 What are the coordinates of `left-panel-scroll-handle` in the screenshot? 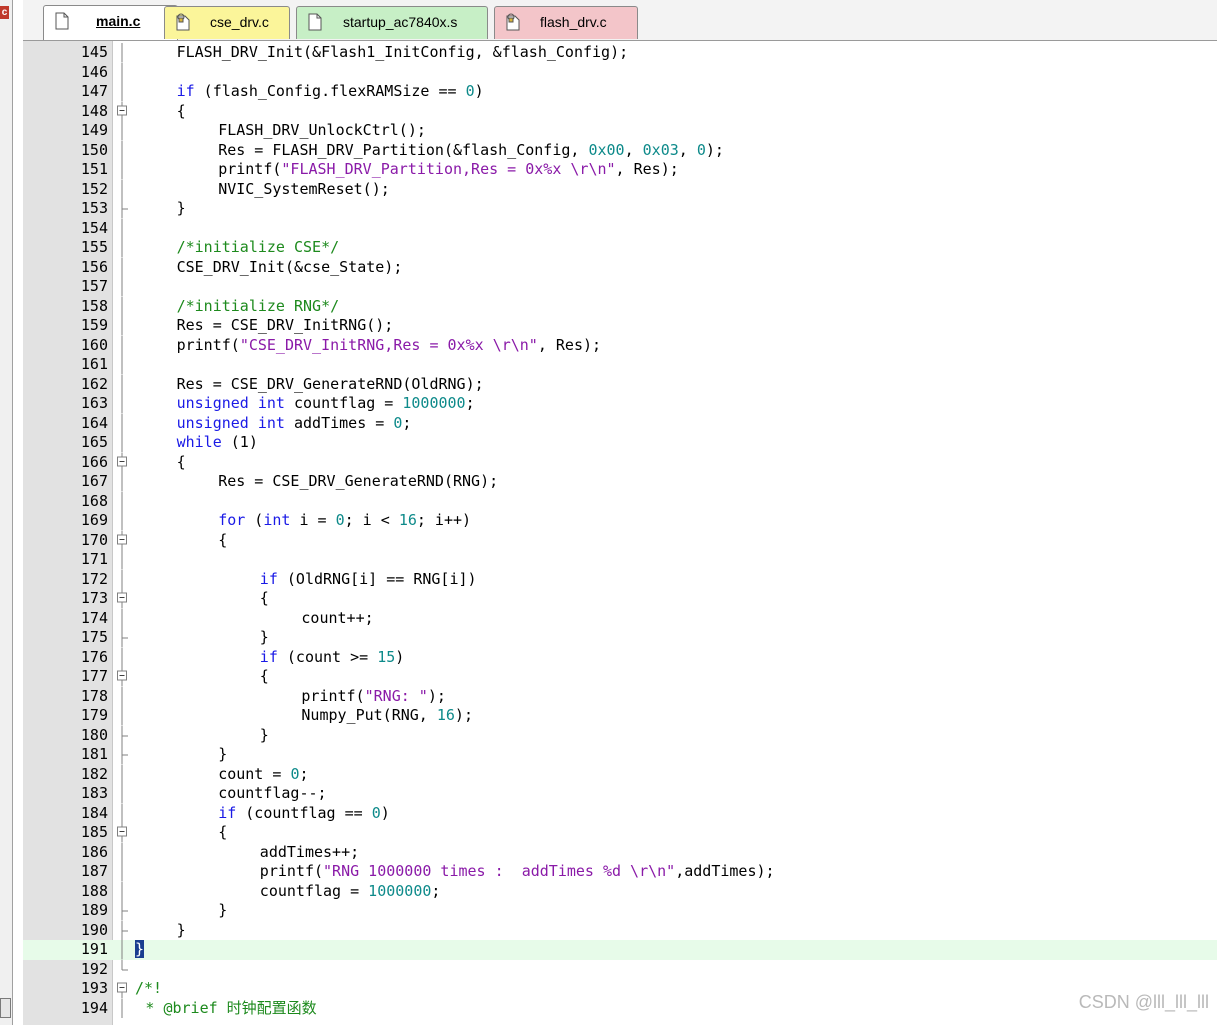 It's located at (5, 1008).